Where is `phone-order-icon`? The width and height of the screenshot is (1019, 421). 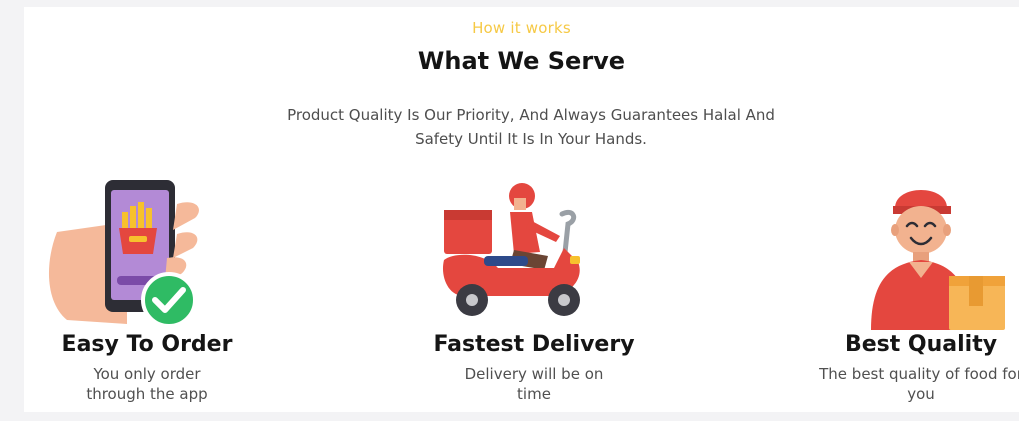
phone-order-icon is located at coordinates (123, 254).